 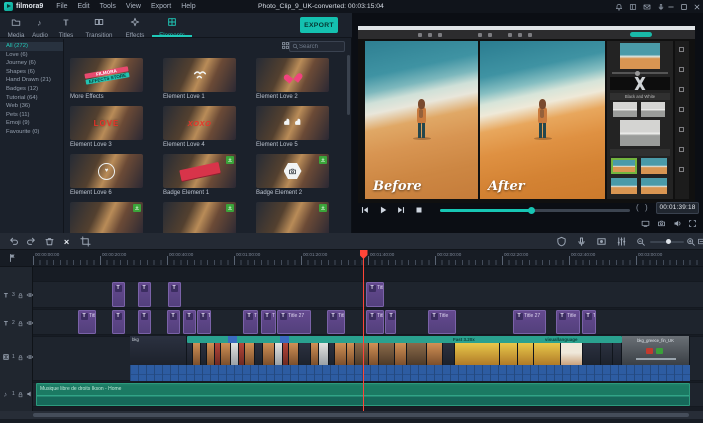 What do you see at coordinates (67, 241) in the screenshot?
I see `cut-icon: ×` at bounding box center [67, 241].